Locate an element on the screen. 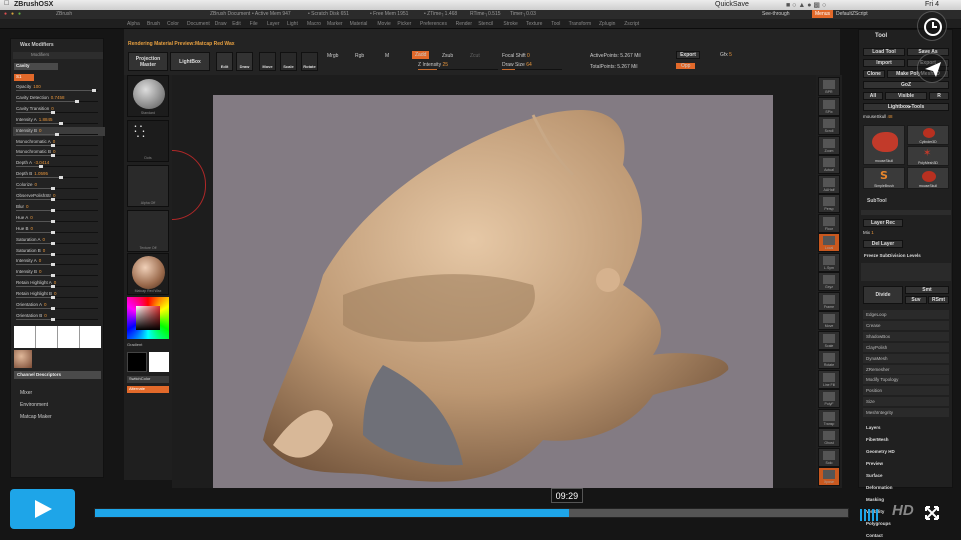 This screenshot has width=961, height=540. tool-panel-title: Tool is located at coordinates (881, 36).